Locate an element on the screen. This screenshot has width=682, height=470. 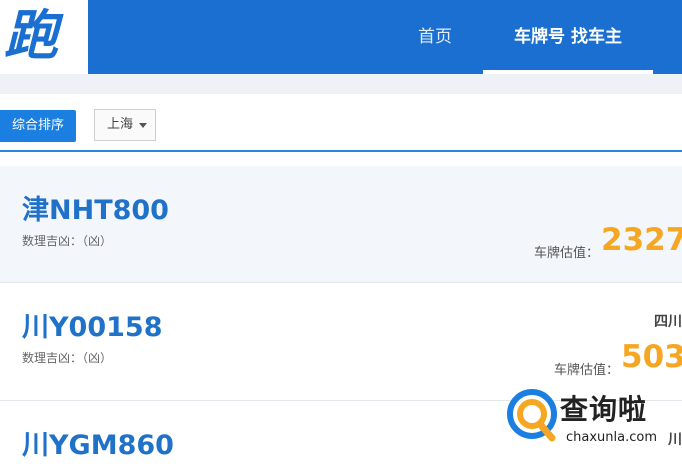
header-subbar is located at coordinates (341, 84).